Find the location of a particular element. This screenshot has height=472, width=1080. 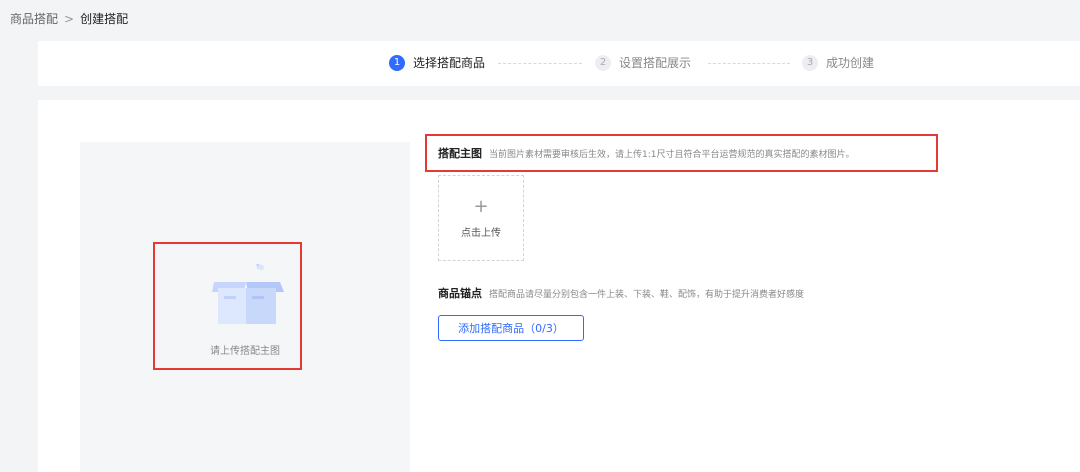

add-products-button: 添加搭配商品（0/3） is located at coordinates (511, 328).